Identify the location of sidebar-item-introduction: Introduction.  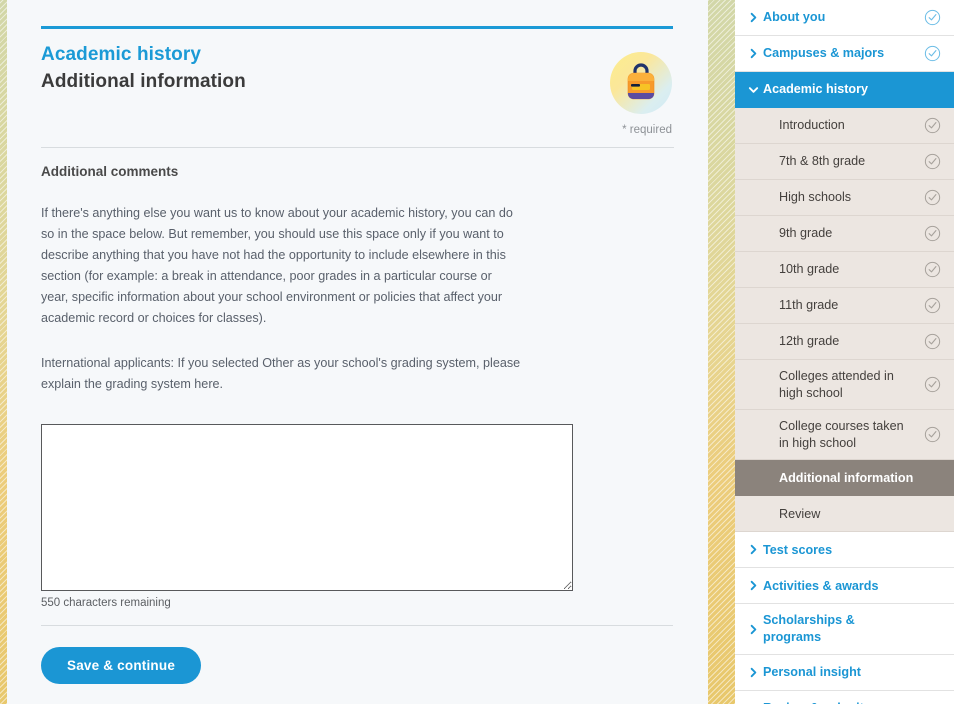
(844, 126).